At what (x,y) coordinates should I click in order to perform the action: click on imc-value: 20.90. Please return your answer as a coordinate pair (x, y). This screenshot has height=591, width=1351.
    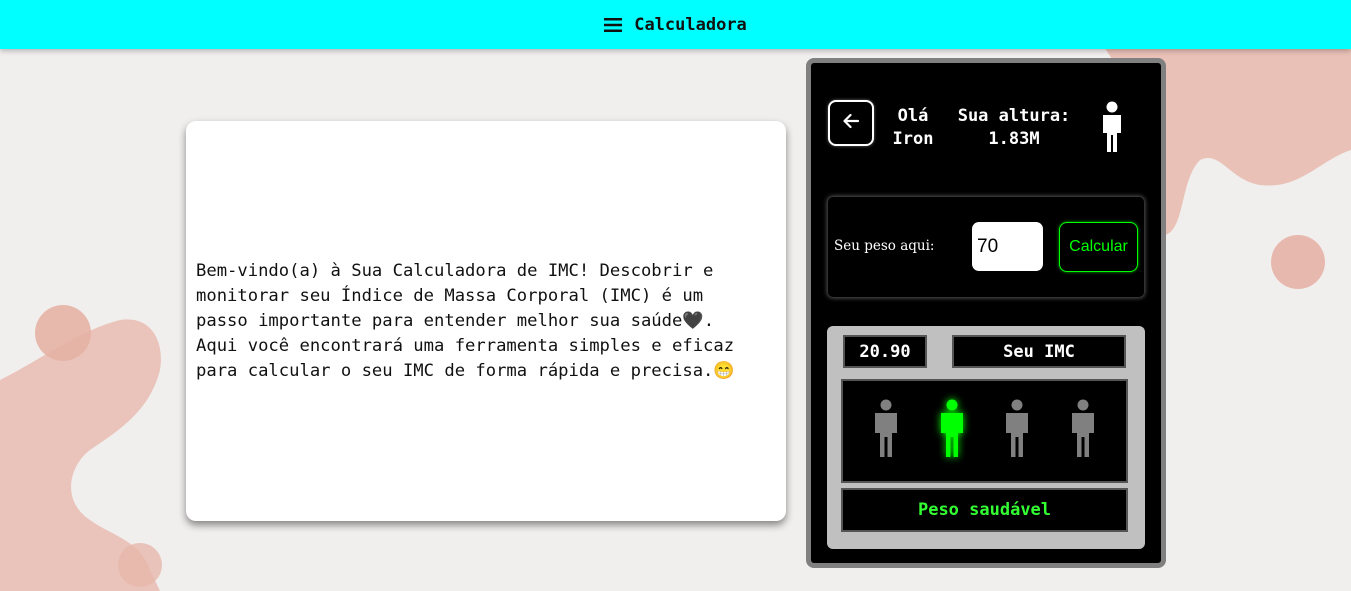
    Looking at the image, I should click on (885, 351).